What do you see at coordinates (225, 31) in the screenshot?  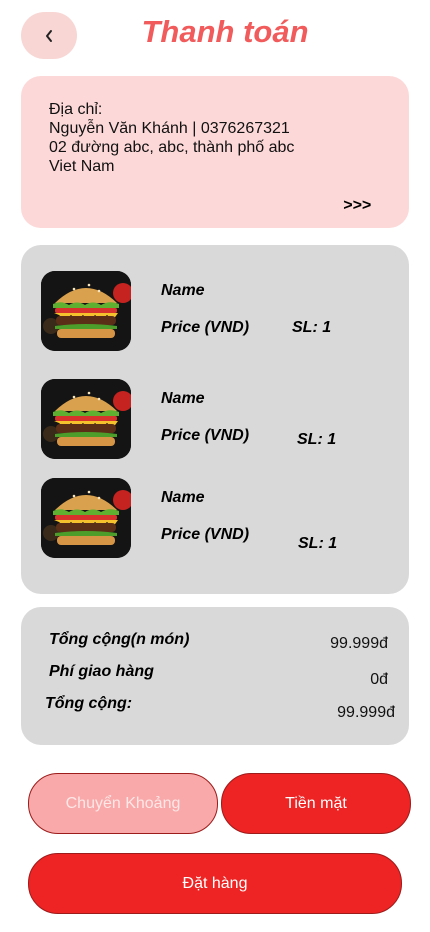 I see `page-title: Thanh toán` at bounding box center [225, 31].